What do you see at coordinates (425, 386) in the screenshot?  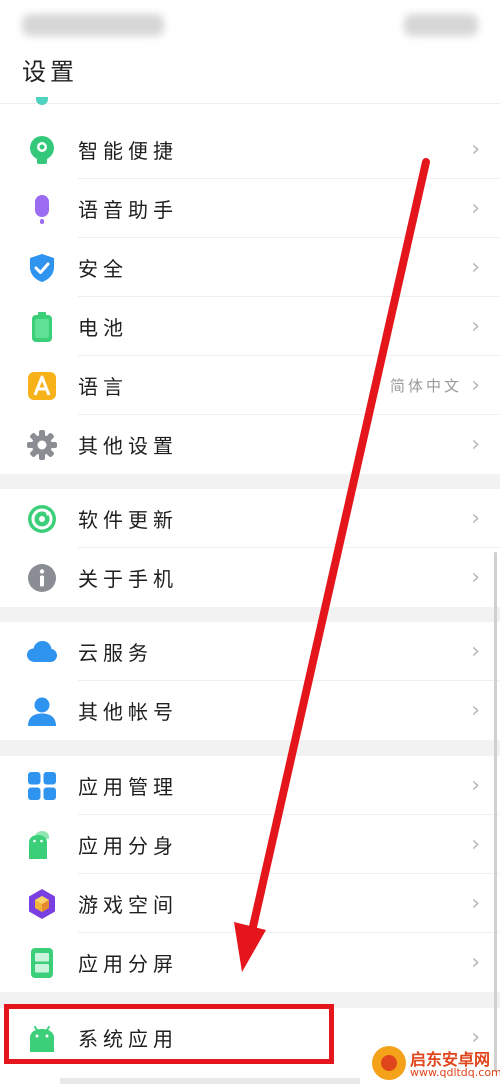 I see `language-value: 简体中文` at bounding box center [425, 386].